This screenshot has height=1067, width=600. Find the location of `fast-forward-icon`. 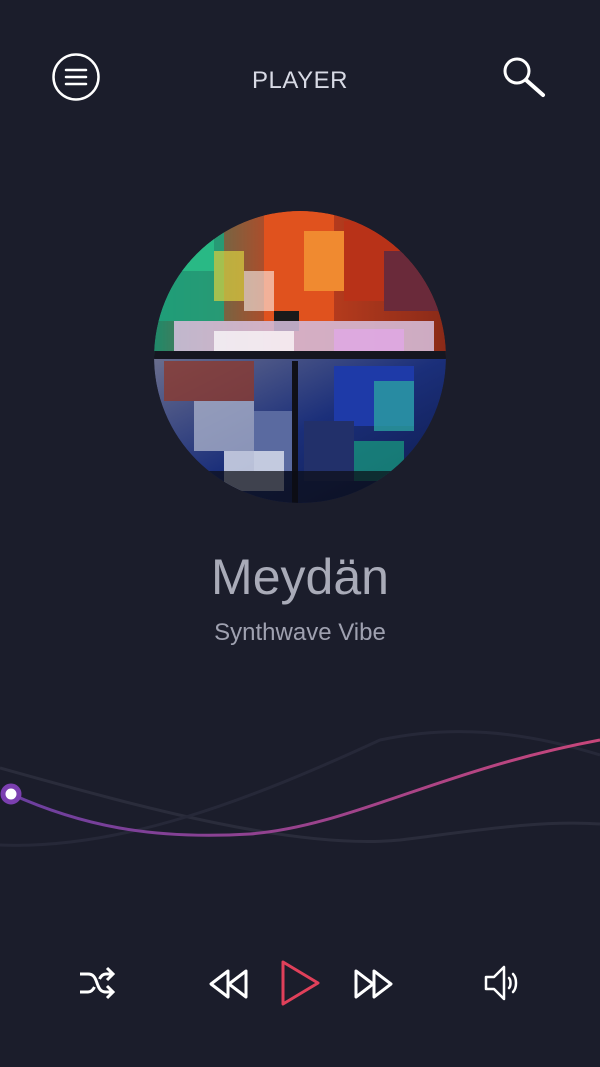

fast-forward-icon is located at coordinates (373, 984).